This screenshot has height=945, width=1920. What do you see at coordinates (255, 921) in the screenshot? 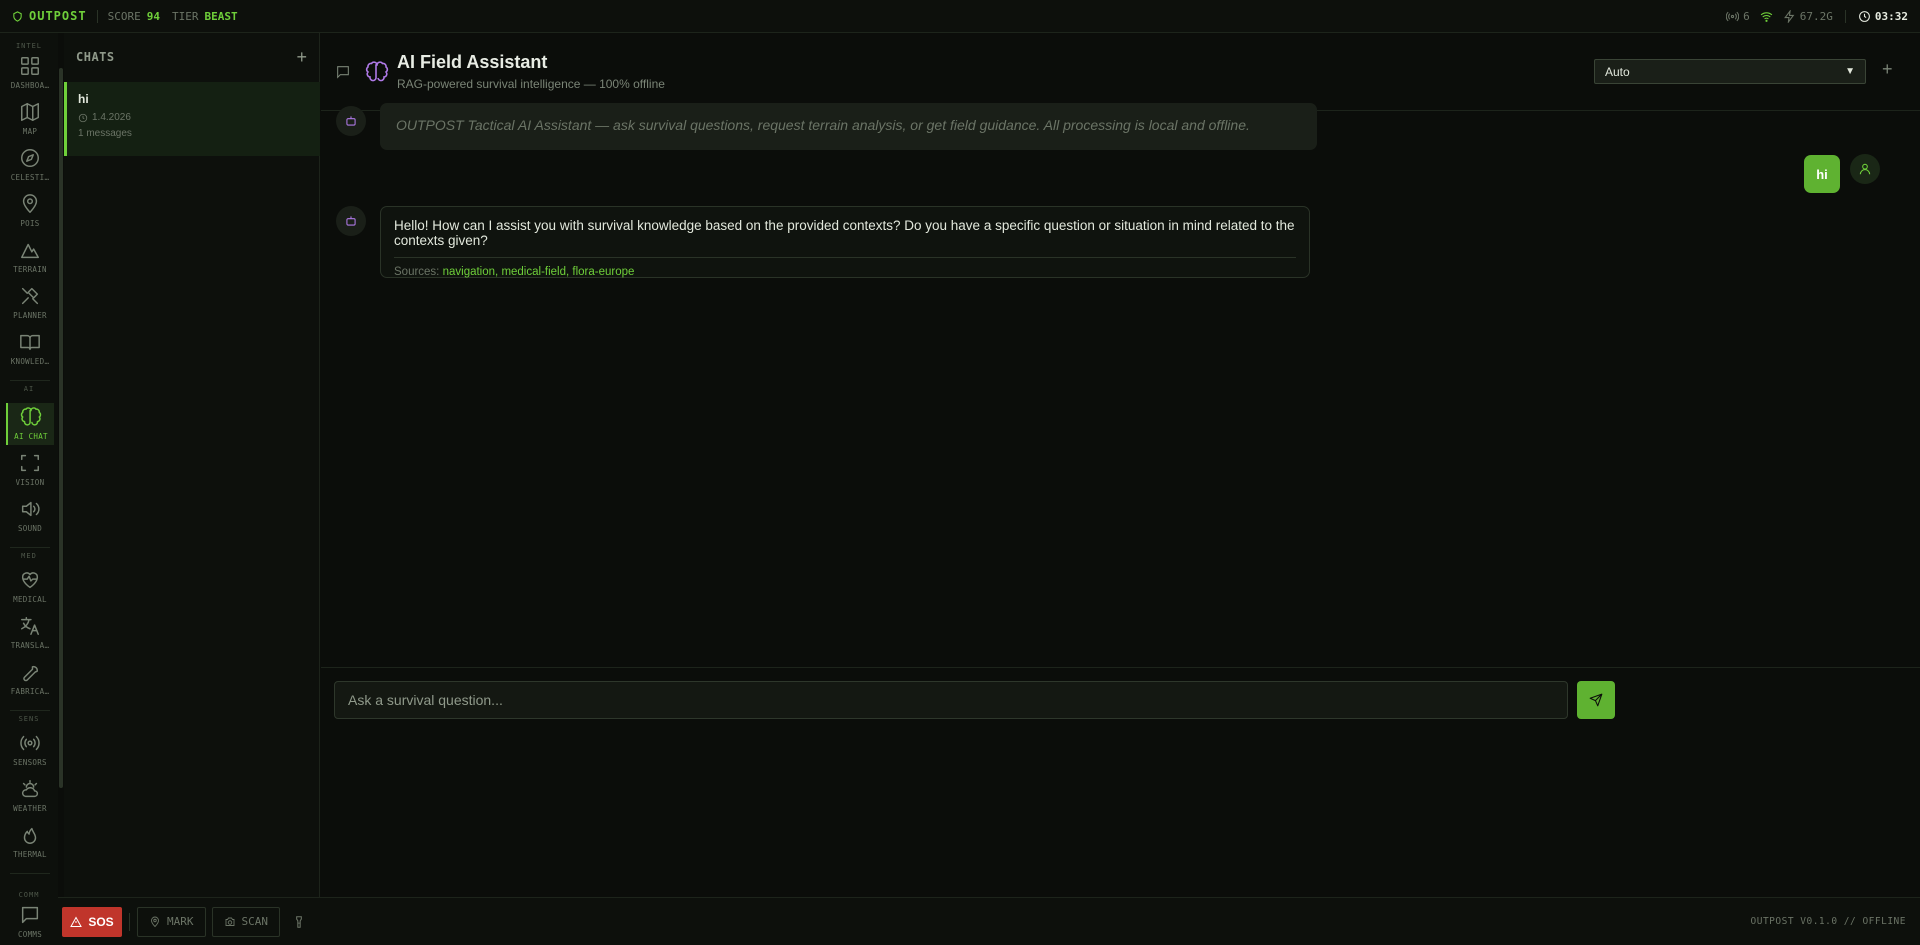
I see `scan-label: SCAN` at bounding box center [255, 921].